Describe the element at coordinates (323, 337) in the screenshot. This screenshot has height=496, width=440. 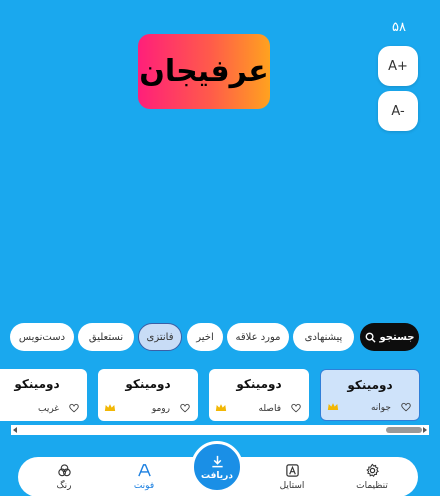
I see `chip-suggested: پیشنهادی` at that location.